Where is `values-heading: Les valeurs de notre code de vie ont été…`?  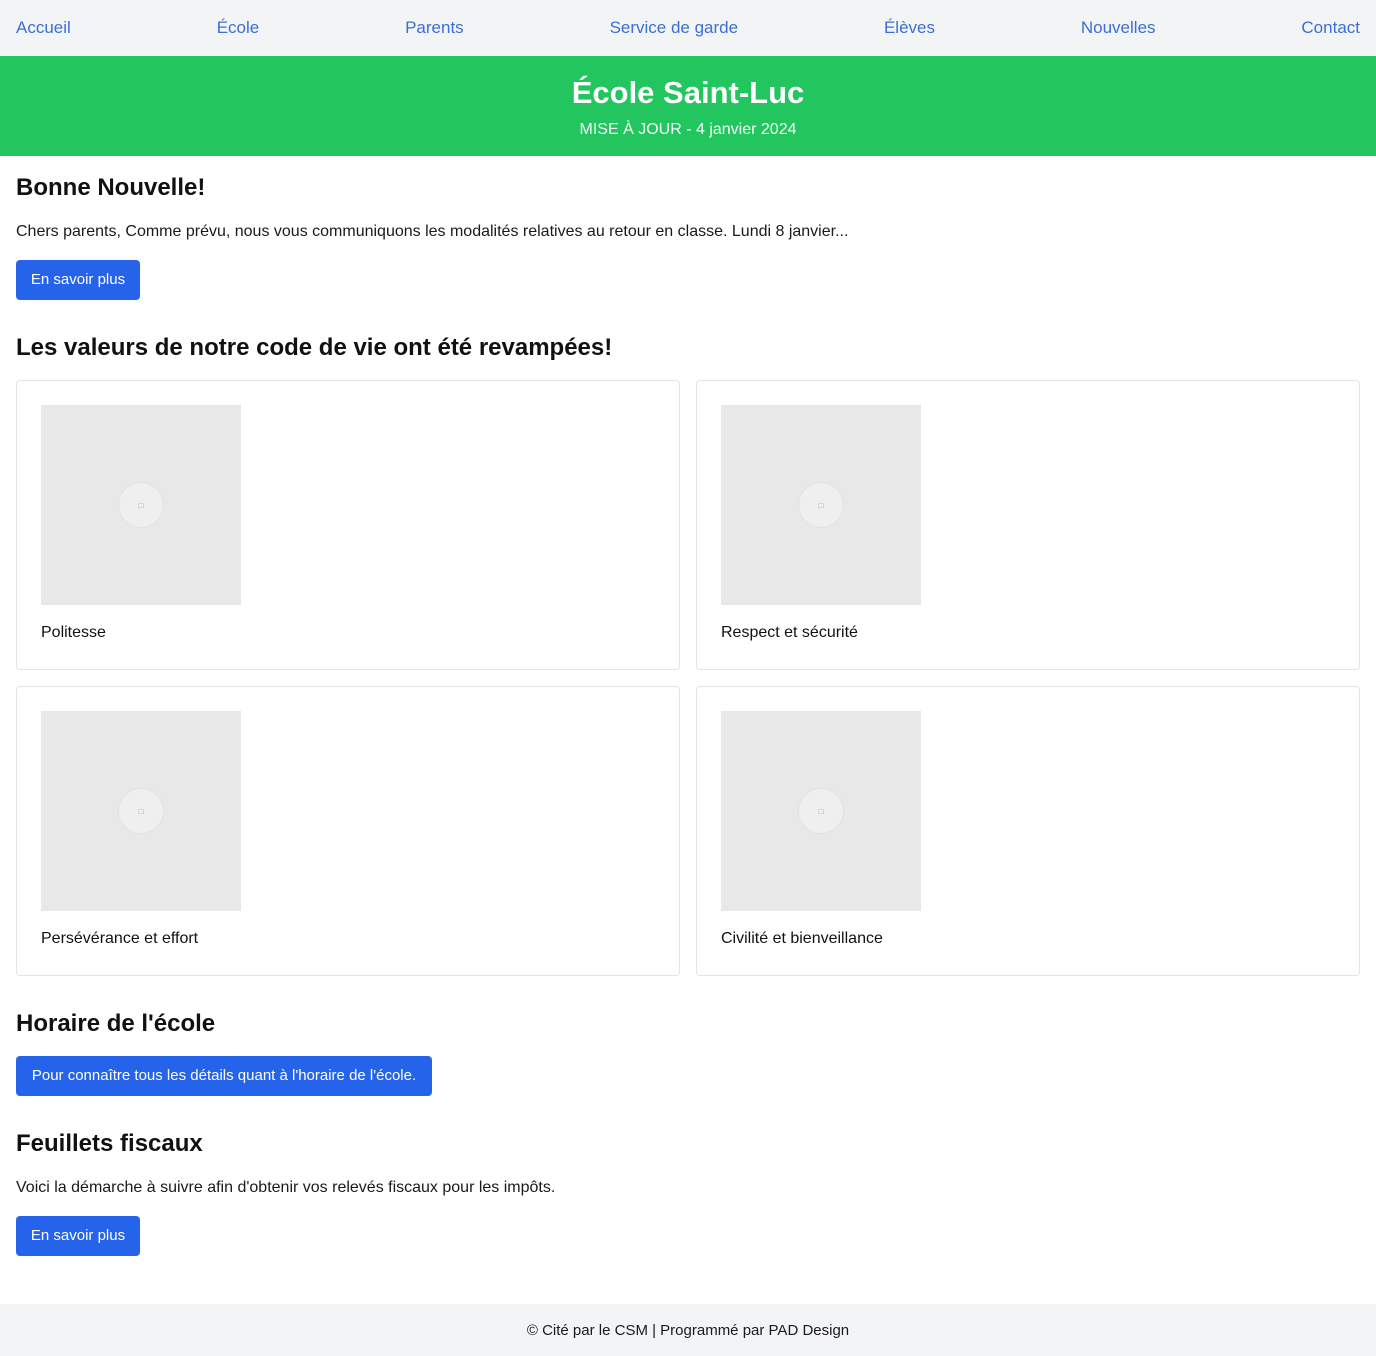
values-heading: Les valeurs de notre code de vie ont été… is located at coordinates (314, 347).